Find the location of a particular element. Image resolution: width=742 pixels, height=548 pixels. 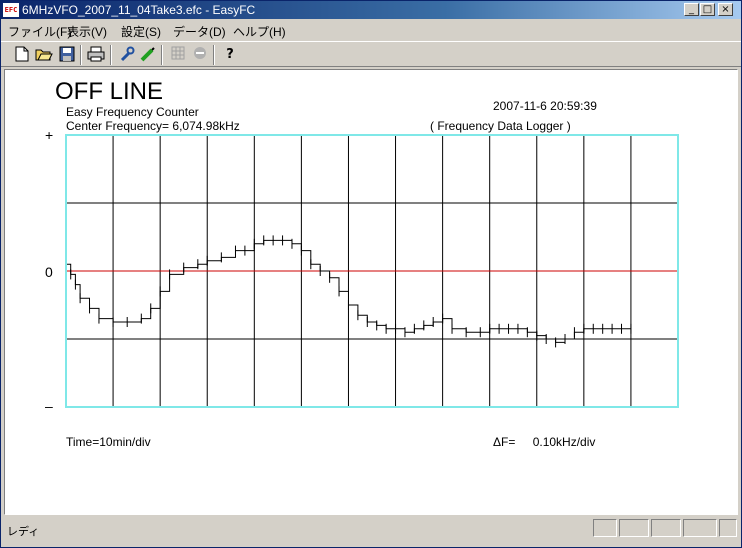

wrench-icon is located at coordinates (127, 55).